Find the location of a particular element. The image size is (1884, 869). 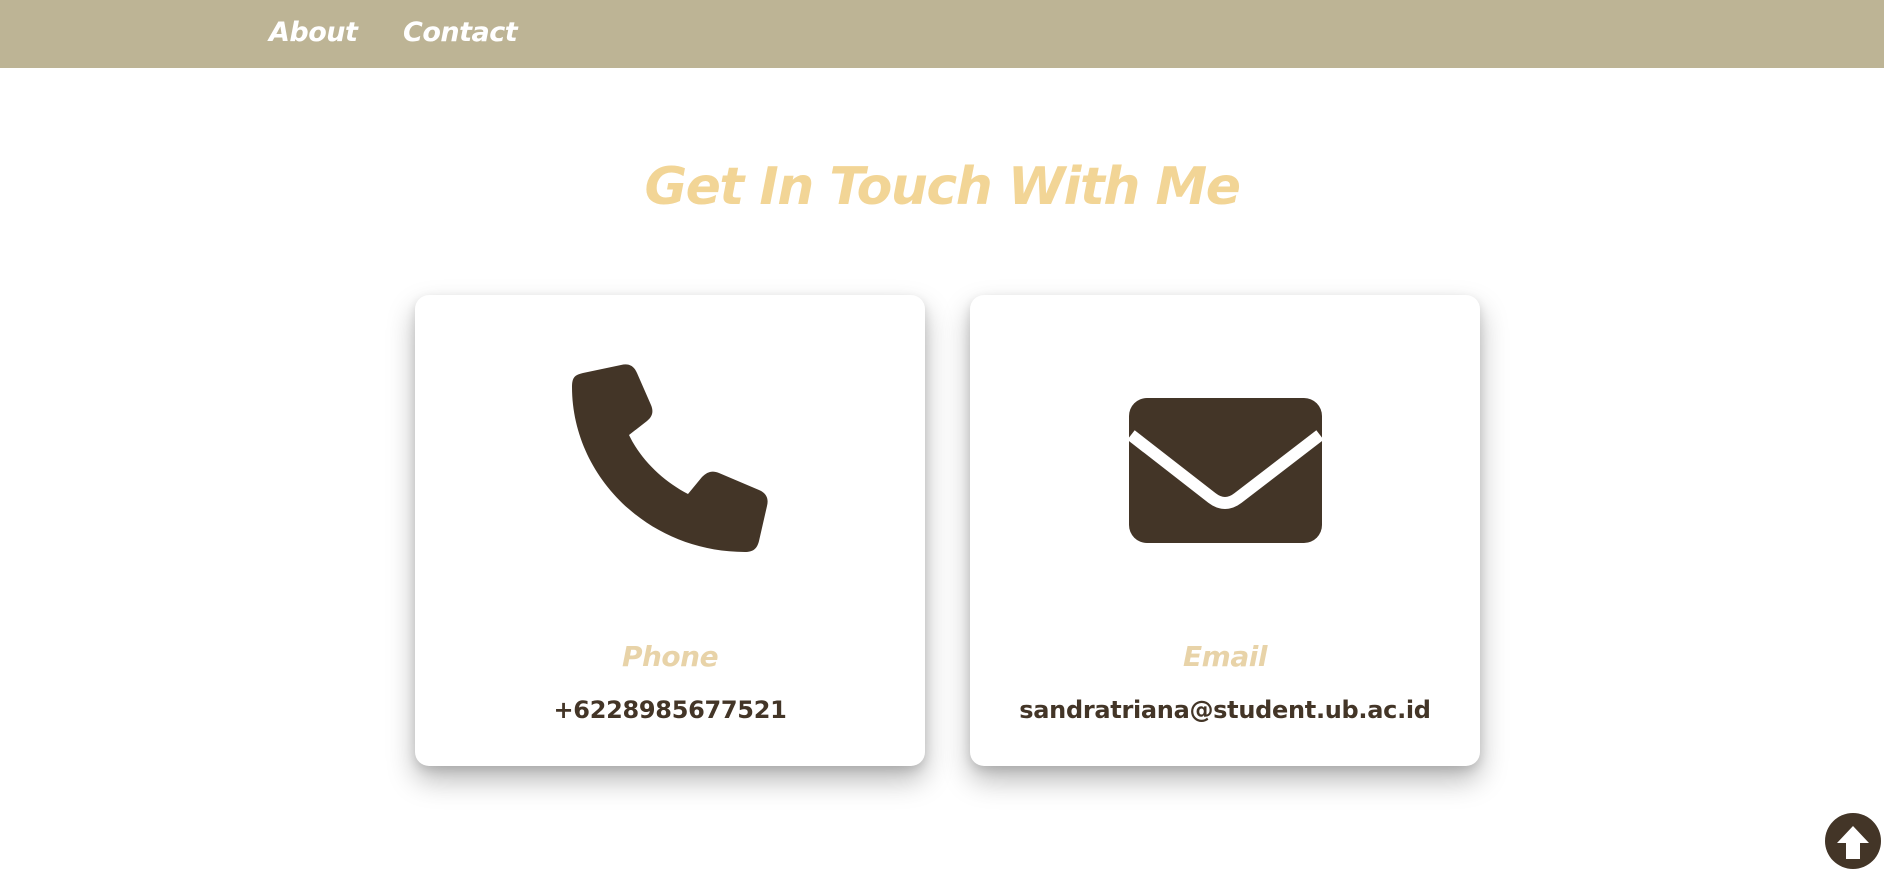

phone-icon is located at coordinates (670, 425).